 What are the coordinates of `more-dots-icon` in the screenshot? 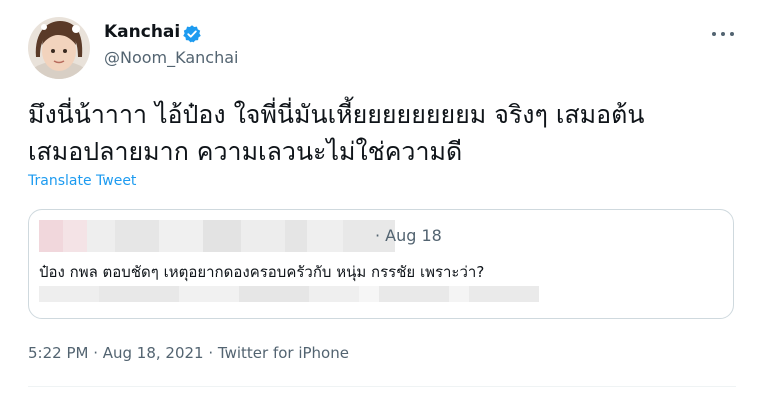 It's located at (723, 34).